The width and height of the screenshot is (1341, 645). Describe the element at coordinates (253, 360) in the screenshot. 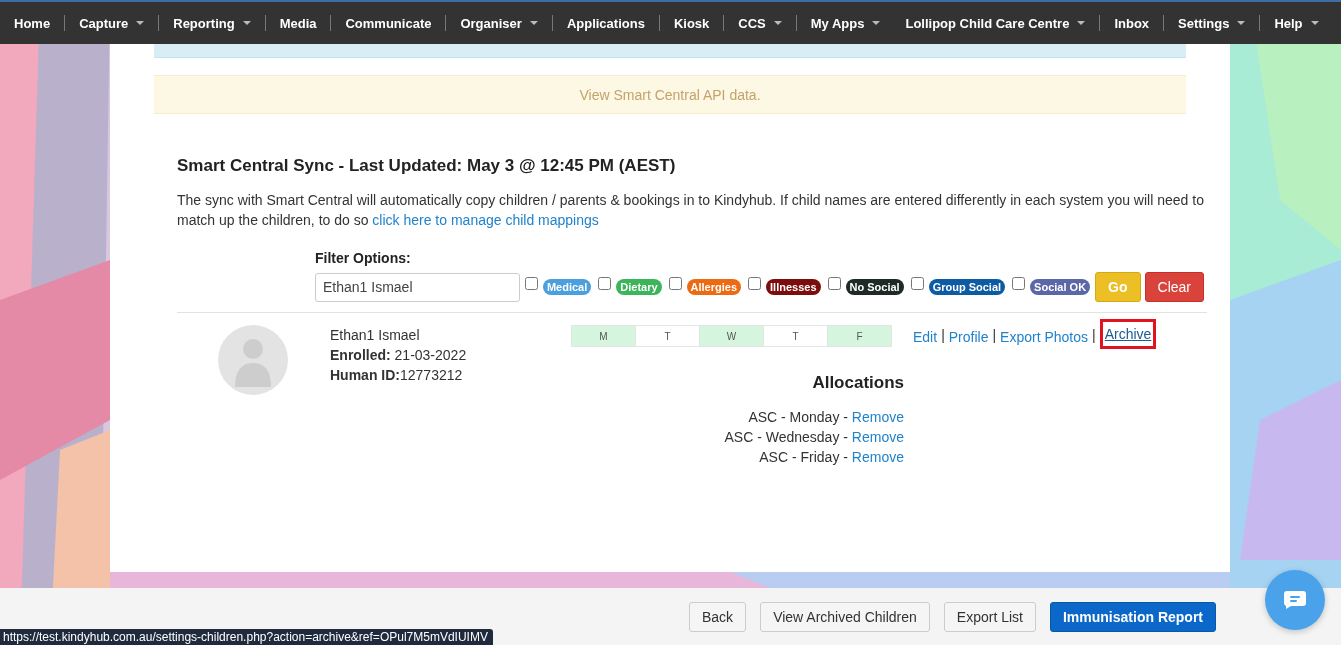

I see `avatar-icon` at that location.